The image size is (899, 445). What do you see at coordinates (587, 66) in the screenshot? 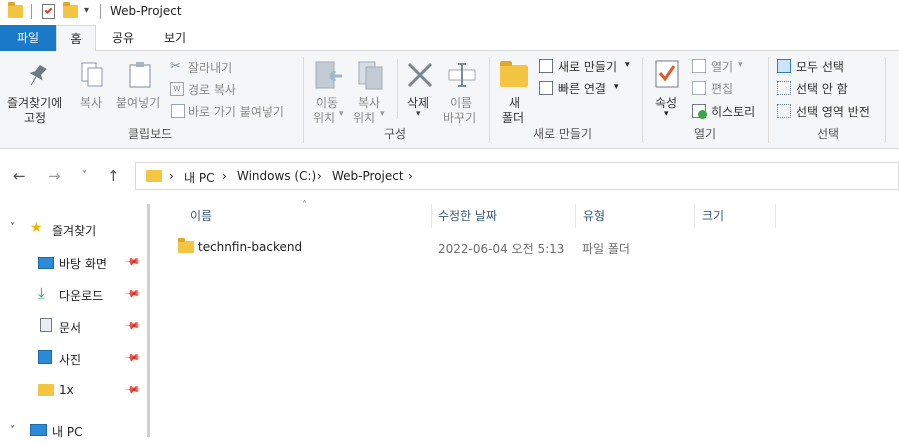
I see `new-item-button: 새로 만들기` at bounding box center [587, 66].